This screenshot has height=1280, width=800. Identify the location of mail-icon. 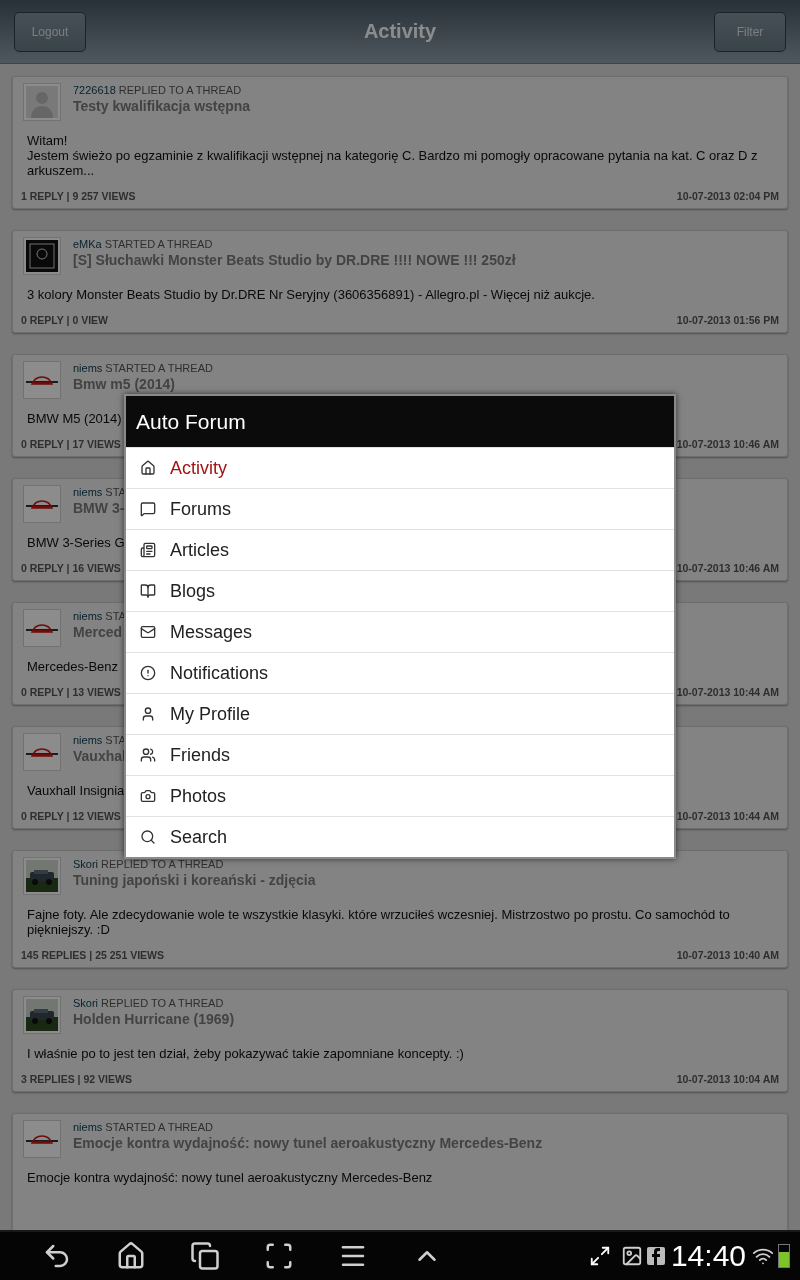
(148, 632).